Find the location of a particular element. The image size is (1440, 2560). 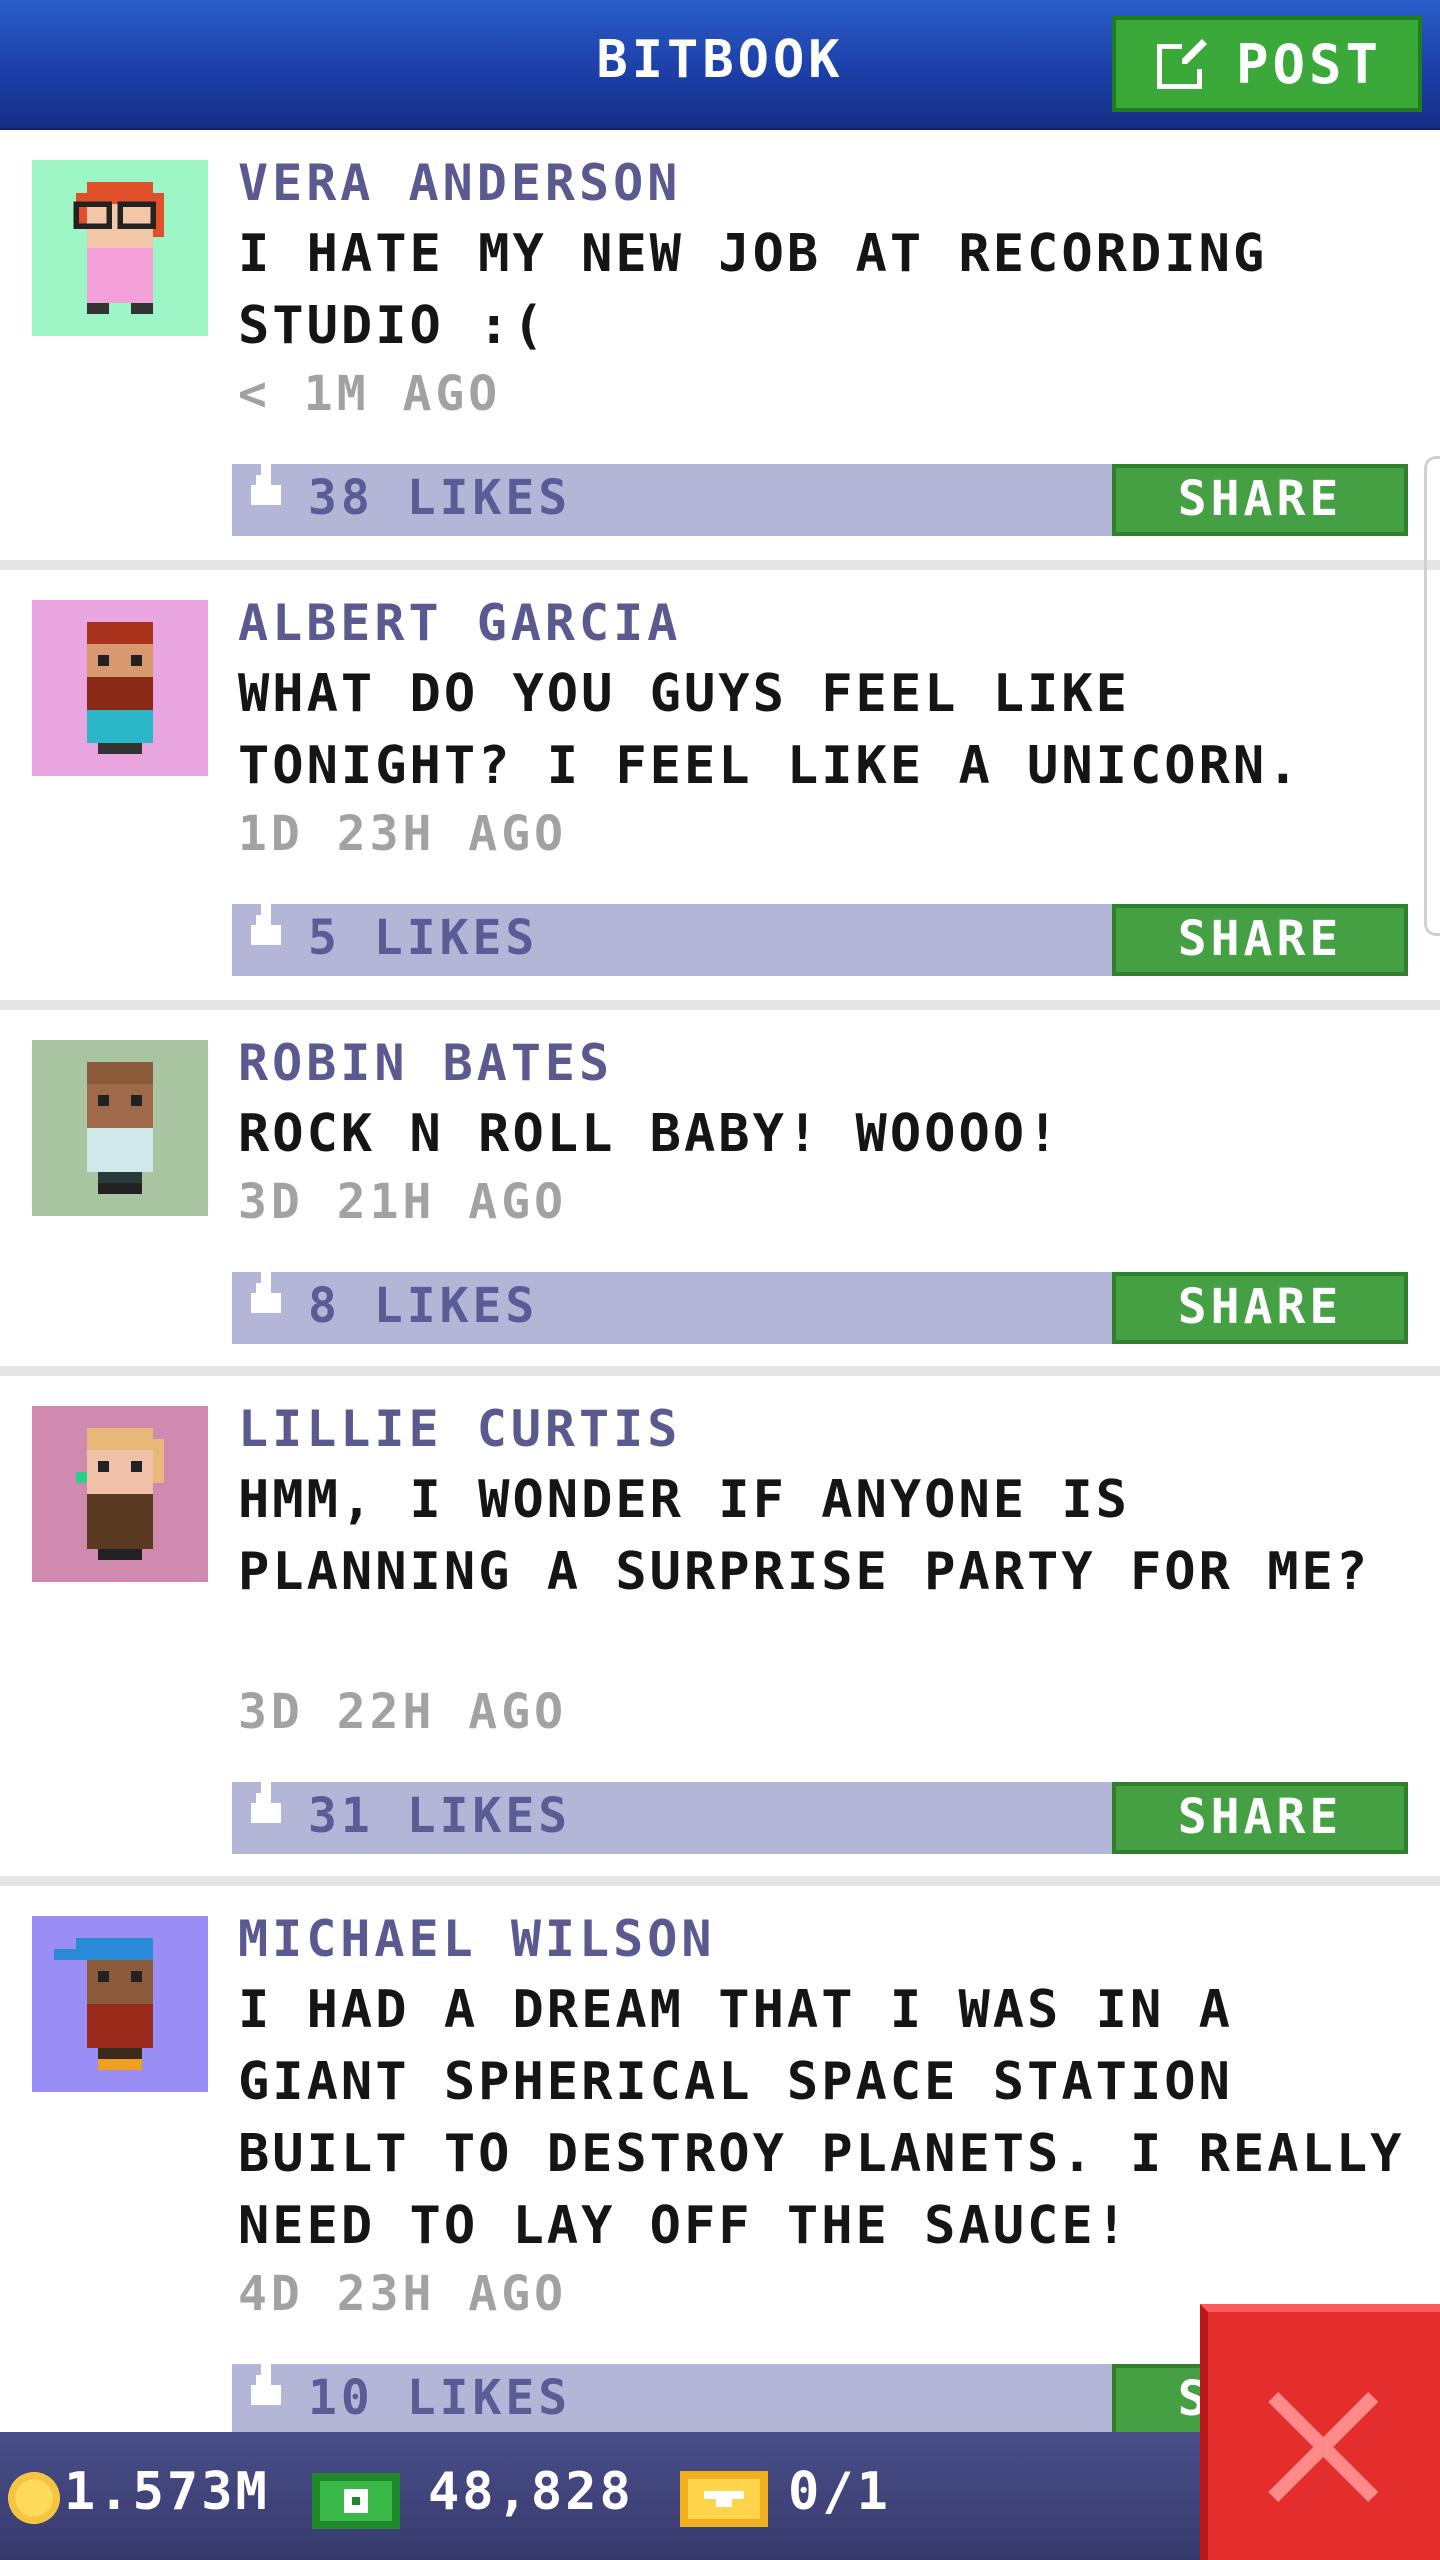

likes-count: 5 LIKES is located at coordinates (423, 938).